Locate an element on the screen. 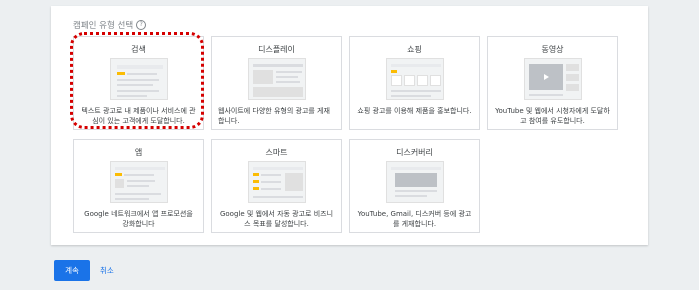 The width and height of the screenshot is (699, 290). app-ad-illustration is located at coordinates (138, 182).